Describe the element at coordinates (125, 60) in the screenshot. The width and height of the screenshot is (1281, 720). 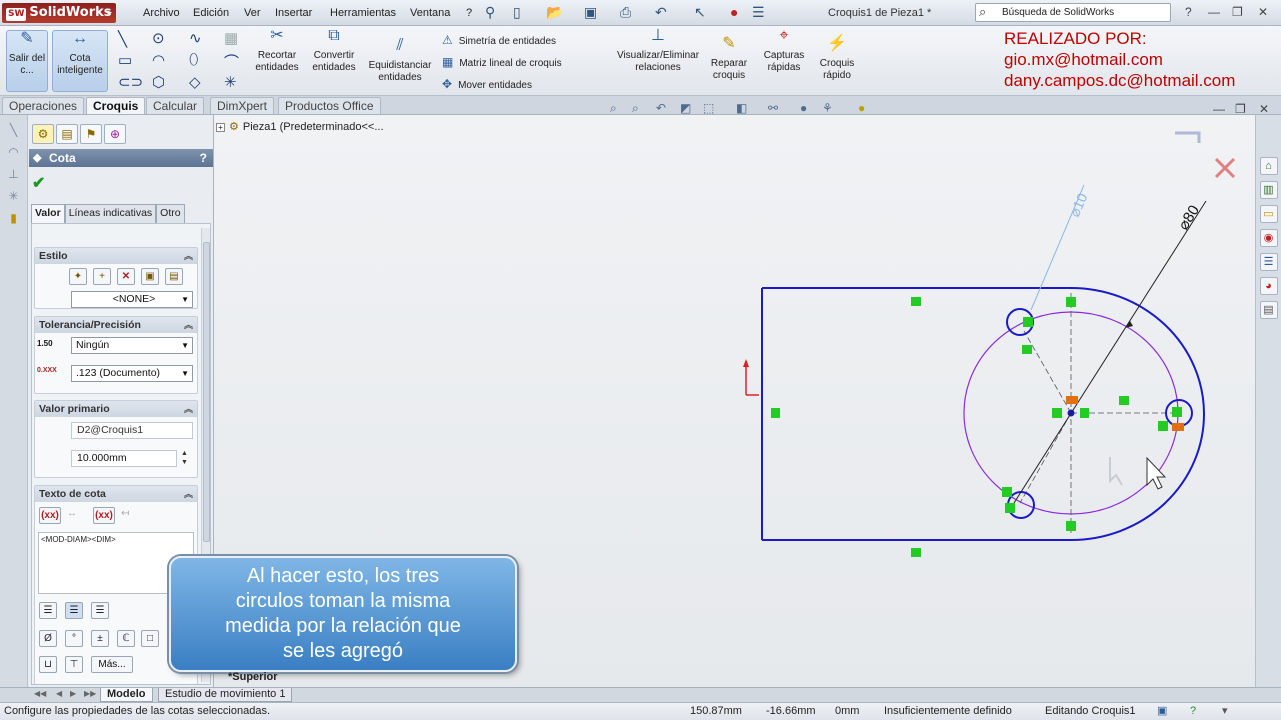
I see `rectangle-icon: ▭` at that location.